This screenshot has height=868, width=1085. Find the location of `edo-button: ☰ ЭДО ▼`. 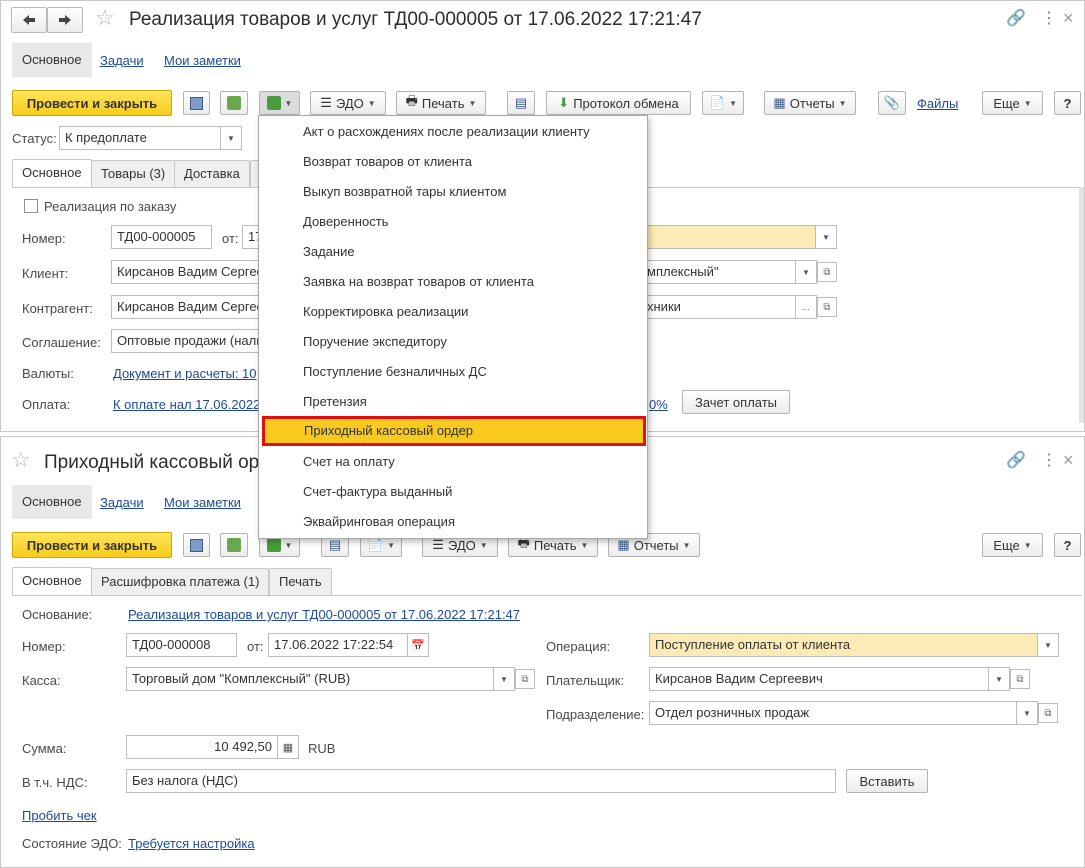

edo-button: ☰ ЭДО ▼ is located at coordinates (348, 103).